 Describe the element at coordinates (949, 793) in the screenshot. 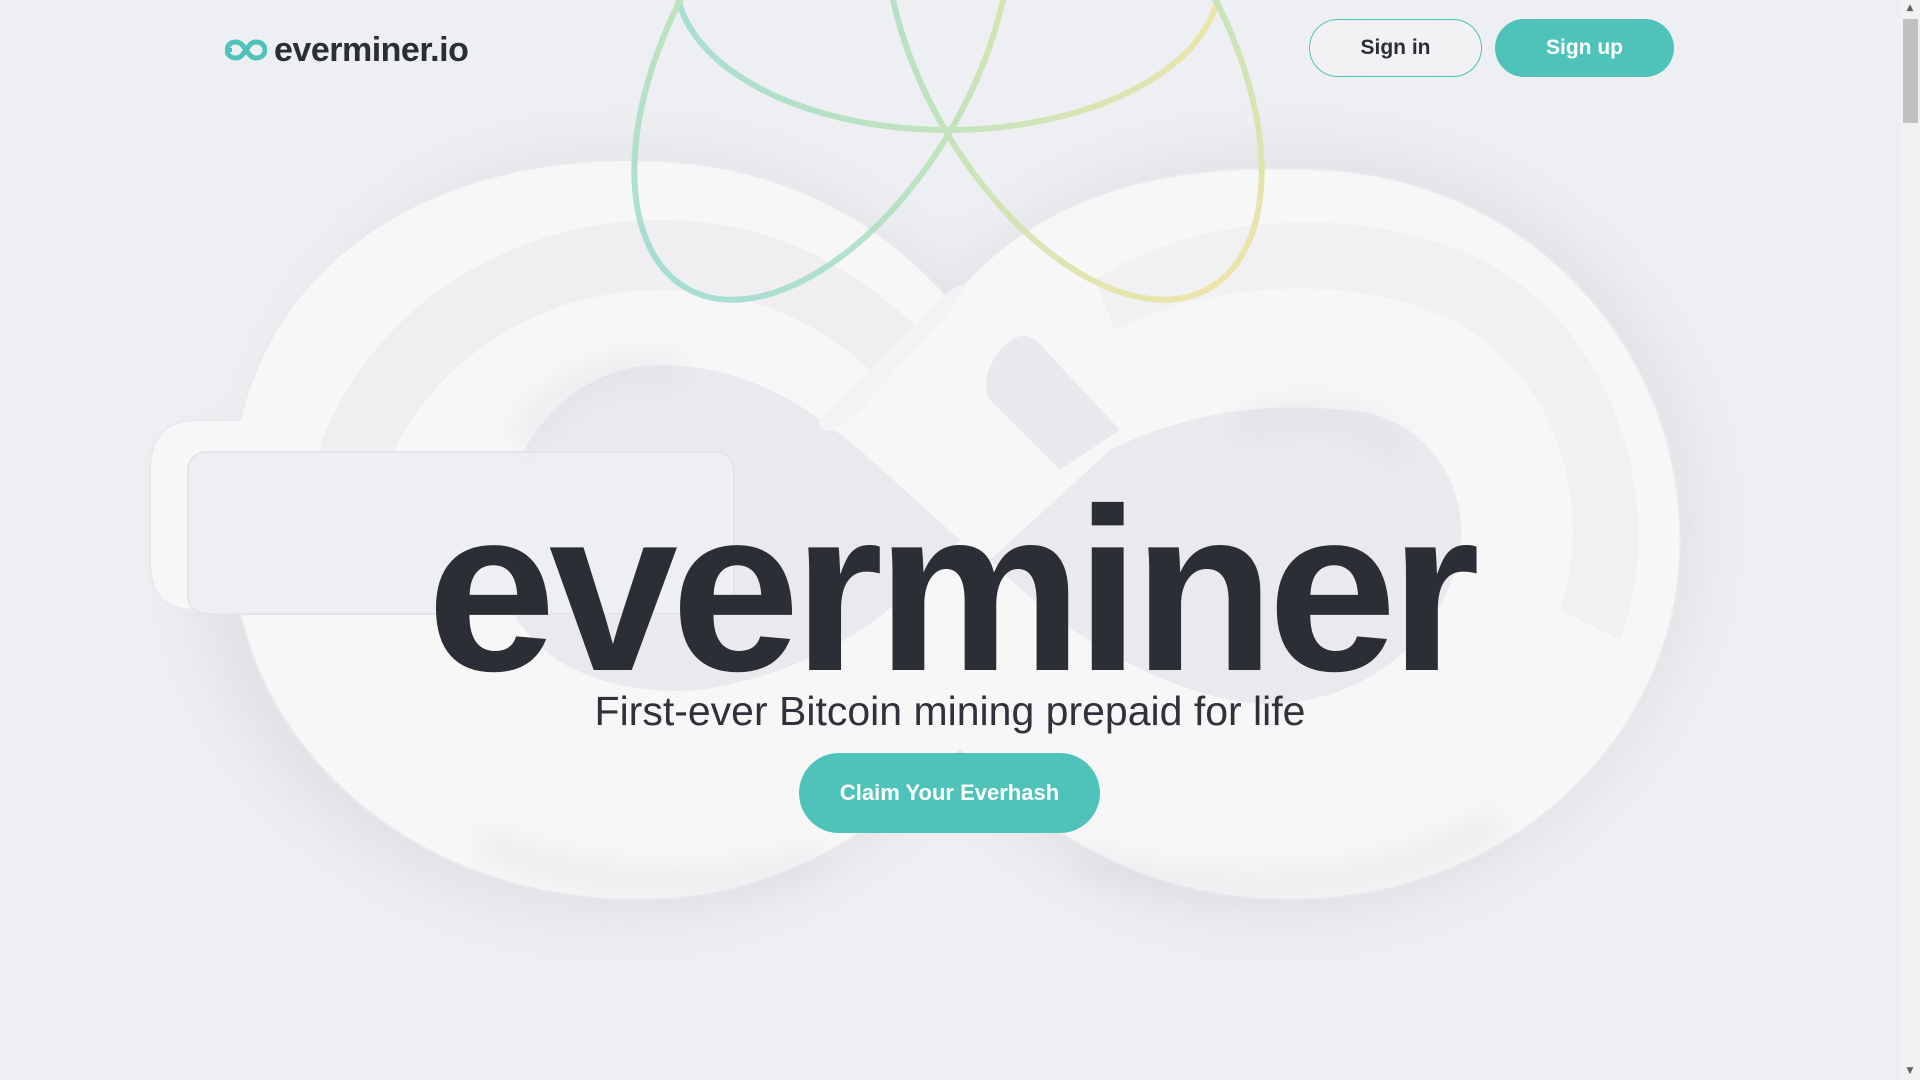

I see `claim-everhash-button: Claim Your Everhash` at that location.